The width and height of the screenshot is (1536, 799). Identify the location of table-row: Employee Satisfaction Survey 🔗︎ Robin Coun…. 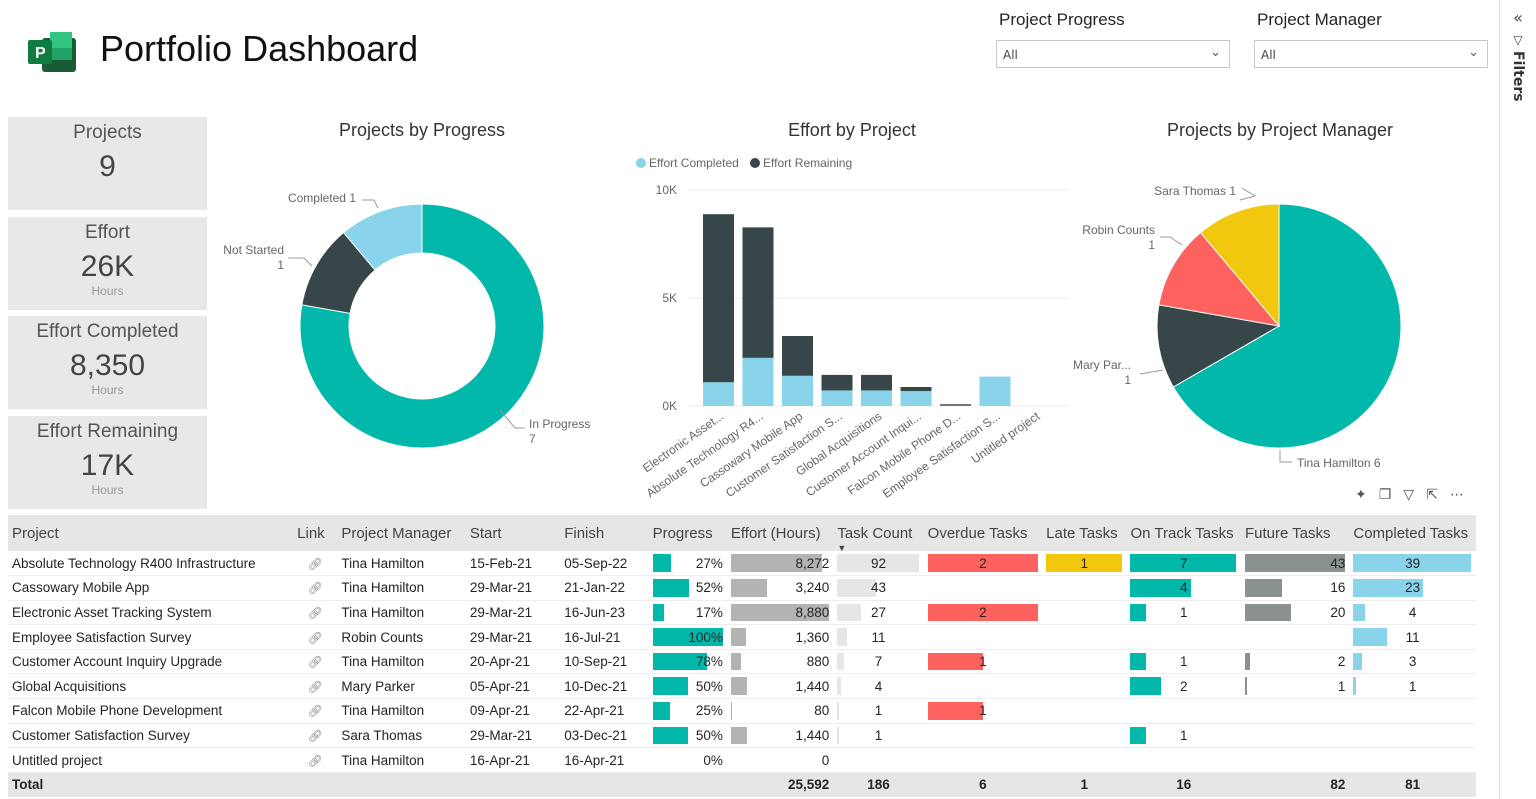
(742, 637).